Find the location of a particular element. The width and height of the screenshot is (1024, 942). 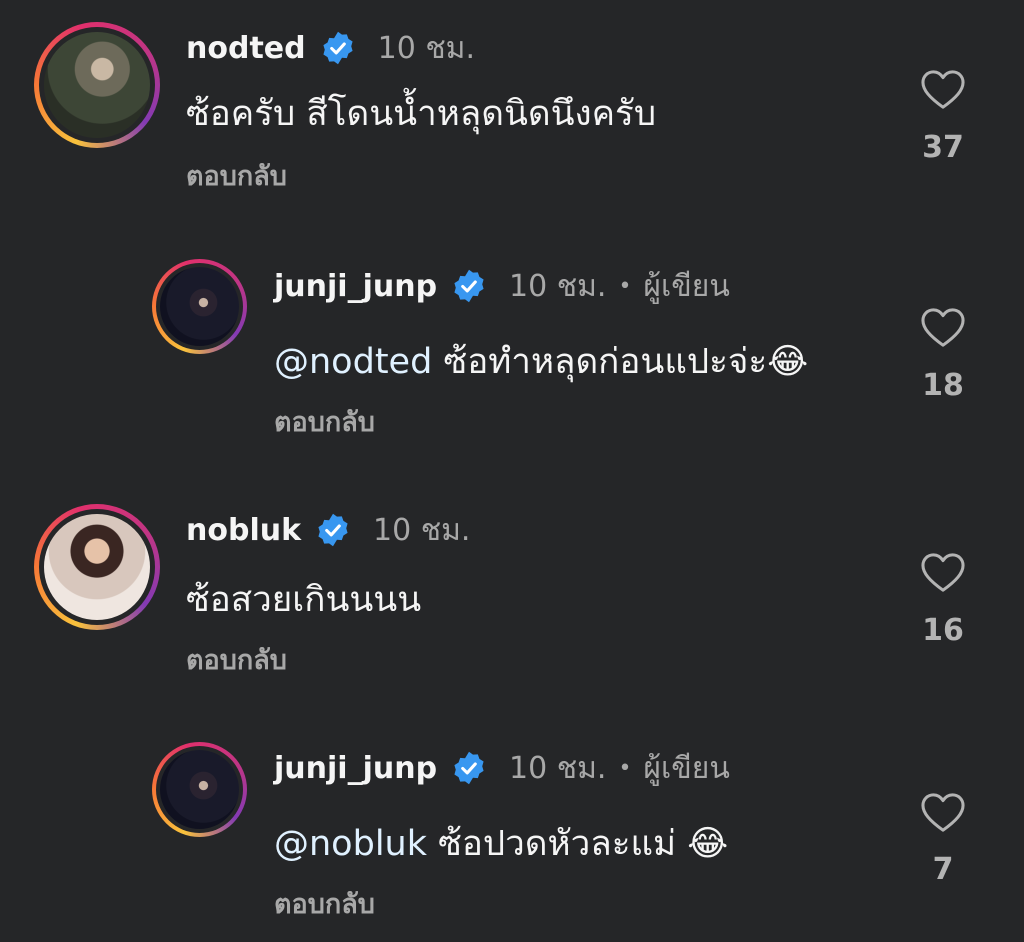

mention-link: @nodted is located at coordinates (353, 362).